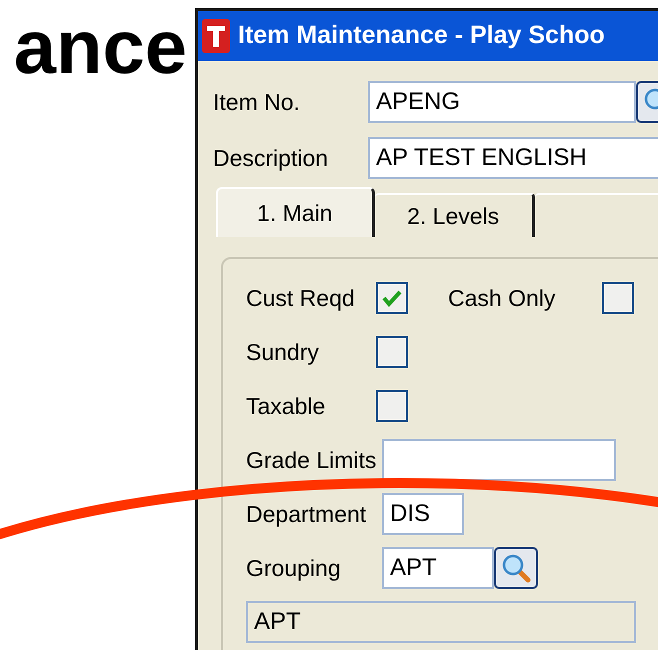 The image size is (658, 650). Describe the element at coordinates (283, 352) in the screenshot. I see `field-label: Sundry` at that location.